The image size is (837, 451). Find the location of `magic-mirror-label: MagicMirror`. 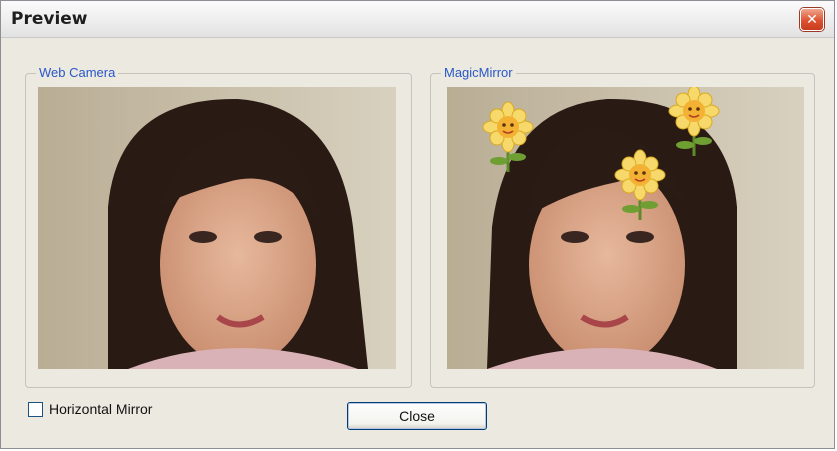

magic-mirror-label: MagicMirror is located at coordinates (478, 72).